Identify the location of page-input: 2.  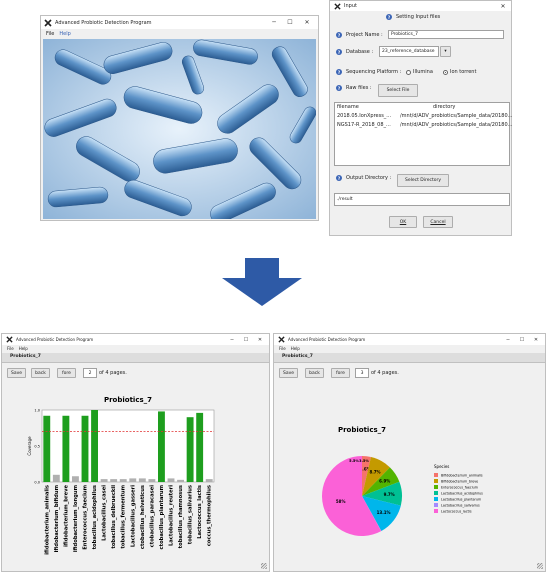
(90, 373).